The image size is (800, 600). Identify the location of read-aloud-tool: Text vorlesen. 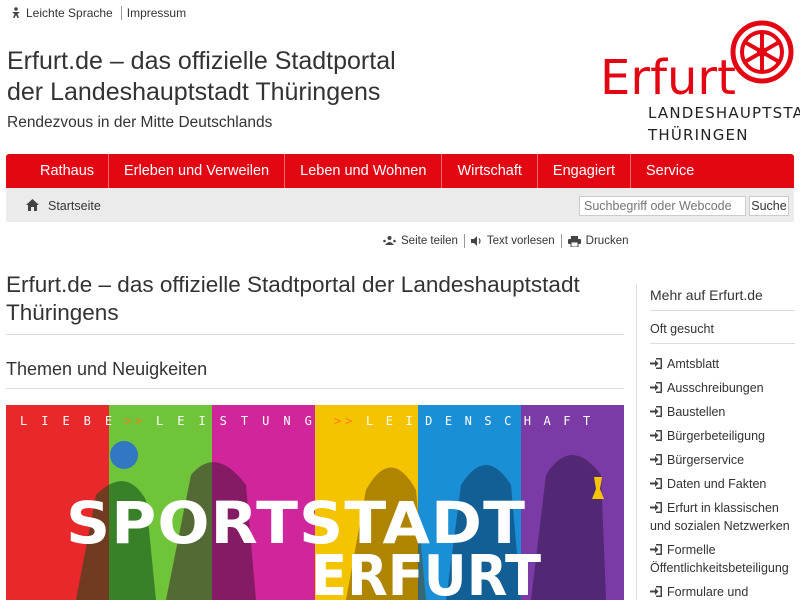
(512, 241).